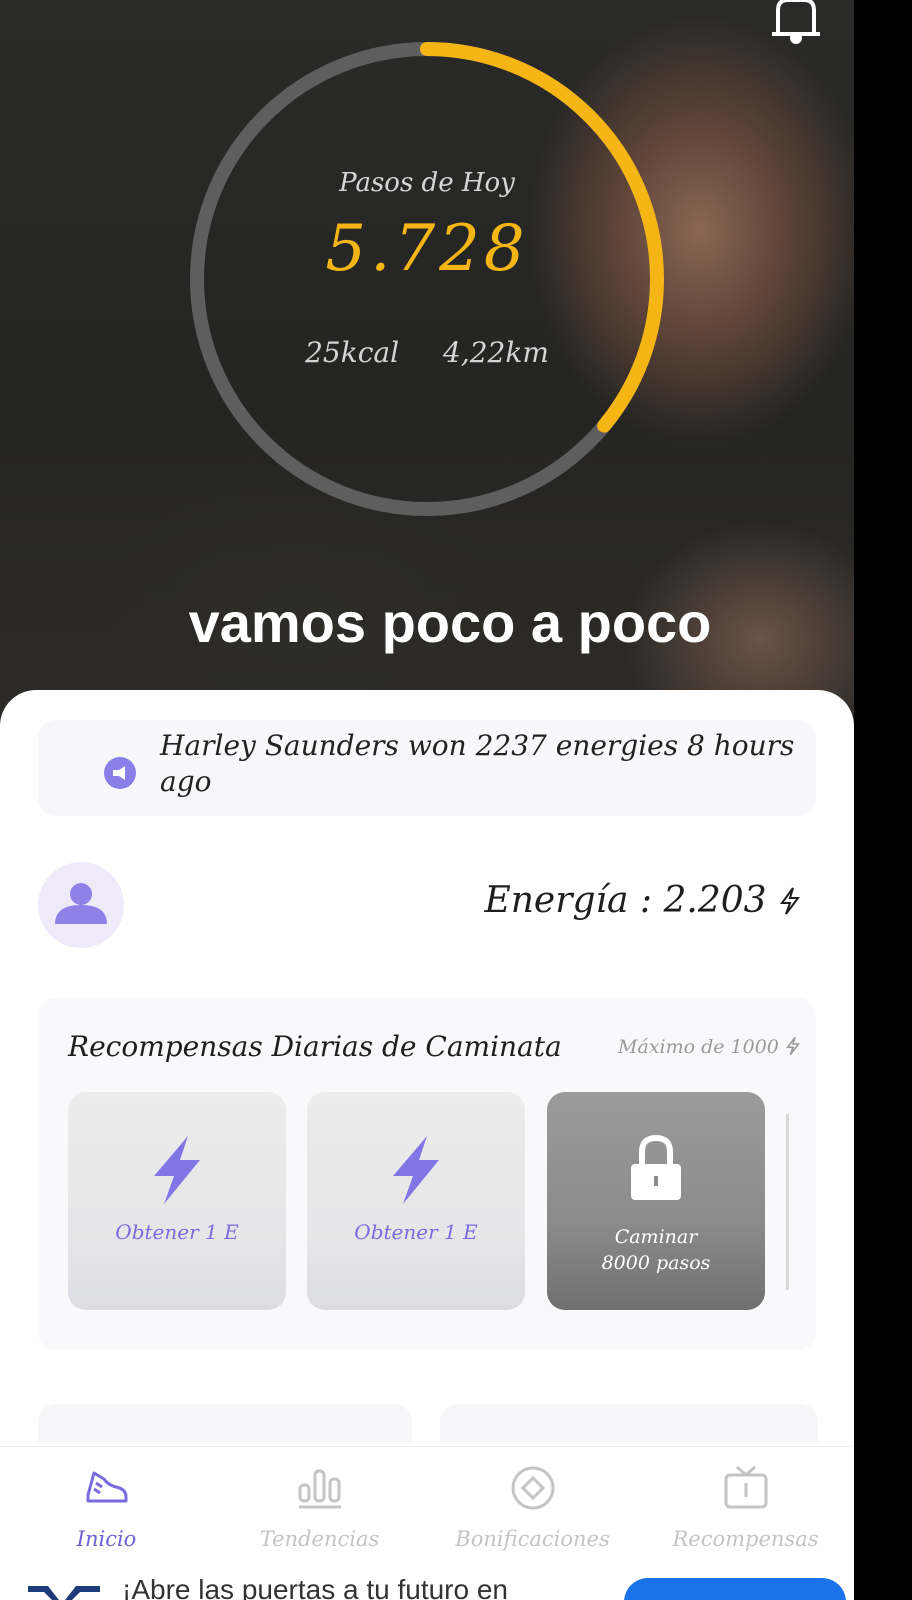 The image size is (912, 1600). I want to click on energy-label: Energía : 2.203, so click(625, 900).